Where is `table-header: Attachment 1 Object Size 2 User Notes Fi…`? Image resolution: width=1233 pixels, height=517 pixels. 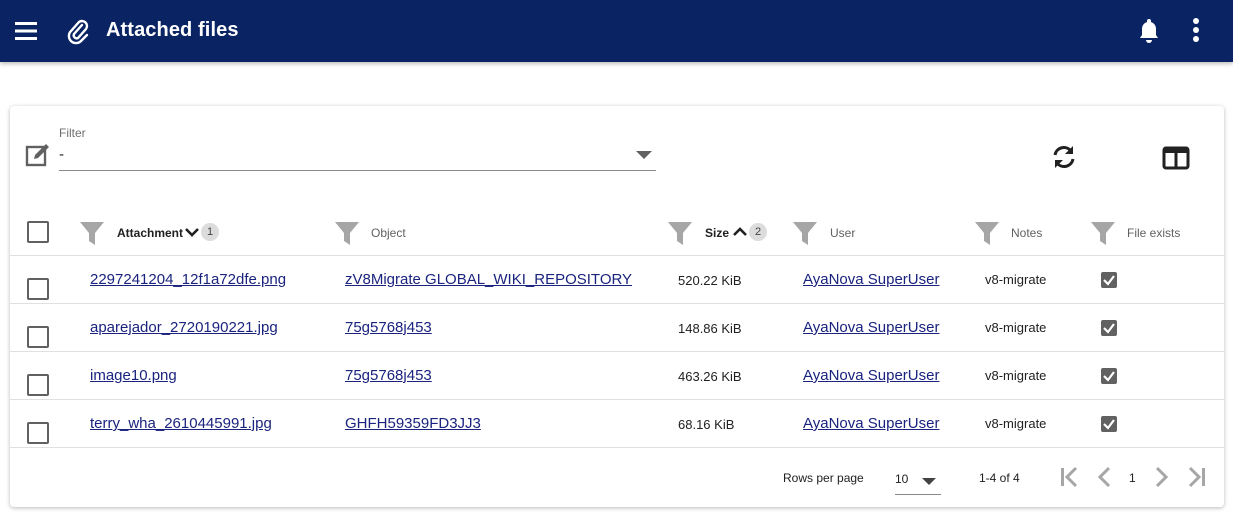
table-header: Attachment 1 Object Size 2 User Notes Fi… is located at coordinates (617, 232).